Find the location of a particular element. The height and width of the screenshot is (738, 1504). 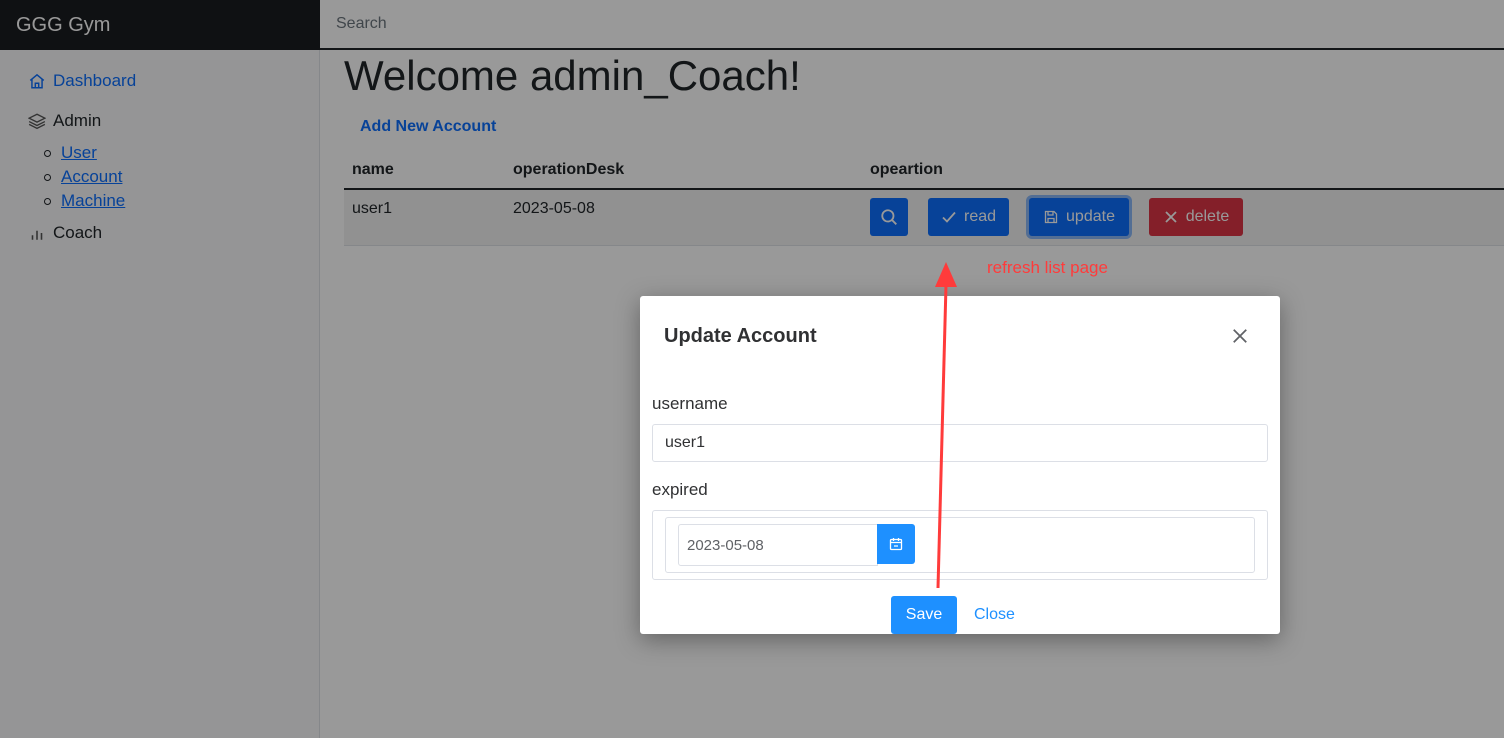

annotation-text: refresh list page is located at coordinates (1047, 267).